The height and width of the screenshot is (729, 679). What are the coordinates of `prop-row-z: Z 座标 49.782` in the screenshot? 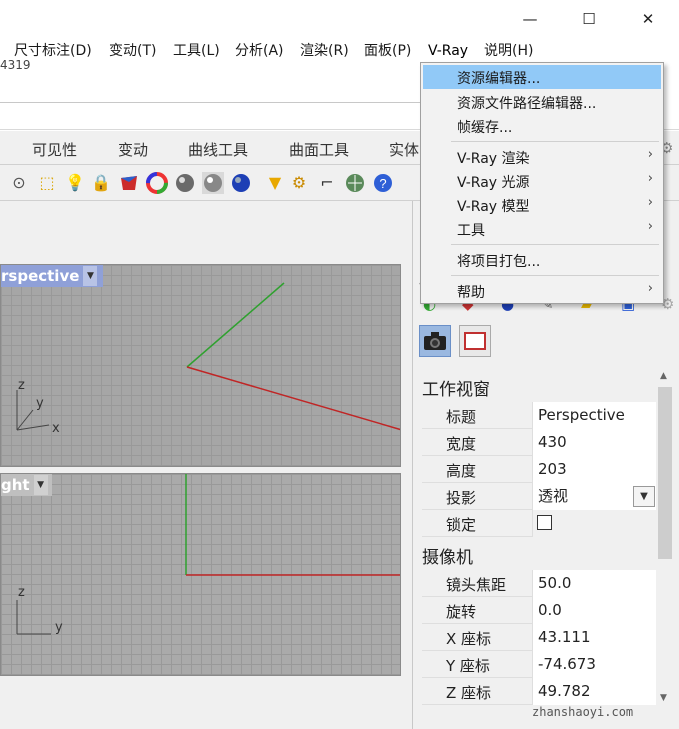 It's located at (539, 691).